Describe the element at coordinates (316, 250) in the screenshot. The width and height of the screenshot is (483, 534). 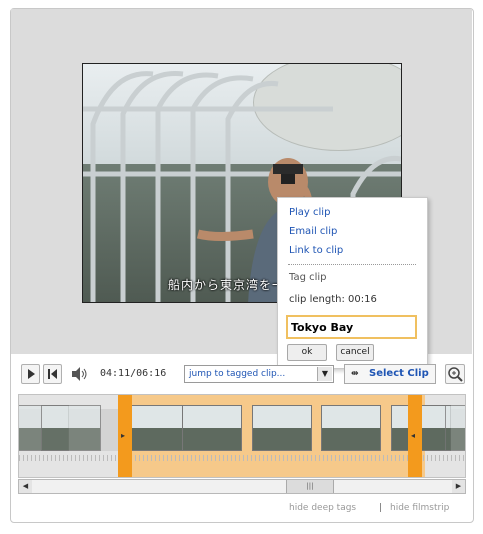
I see `link-to-clip-link: Link to clip` at that location.